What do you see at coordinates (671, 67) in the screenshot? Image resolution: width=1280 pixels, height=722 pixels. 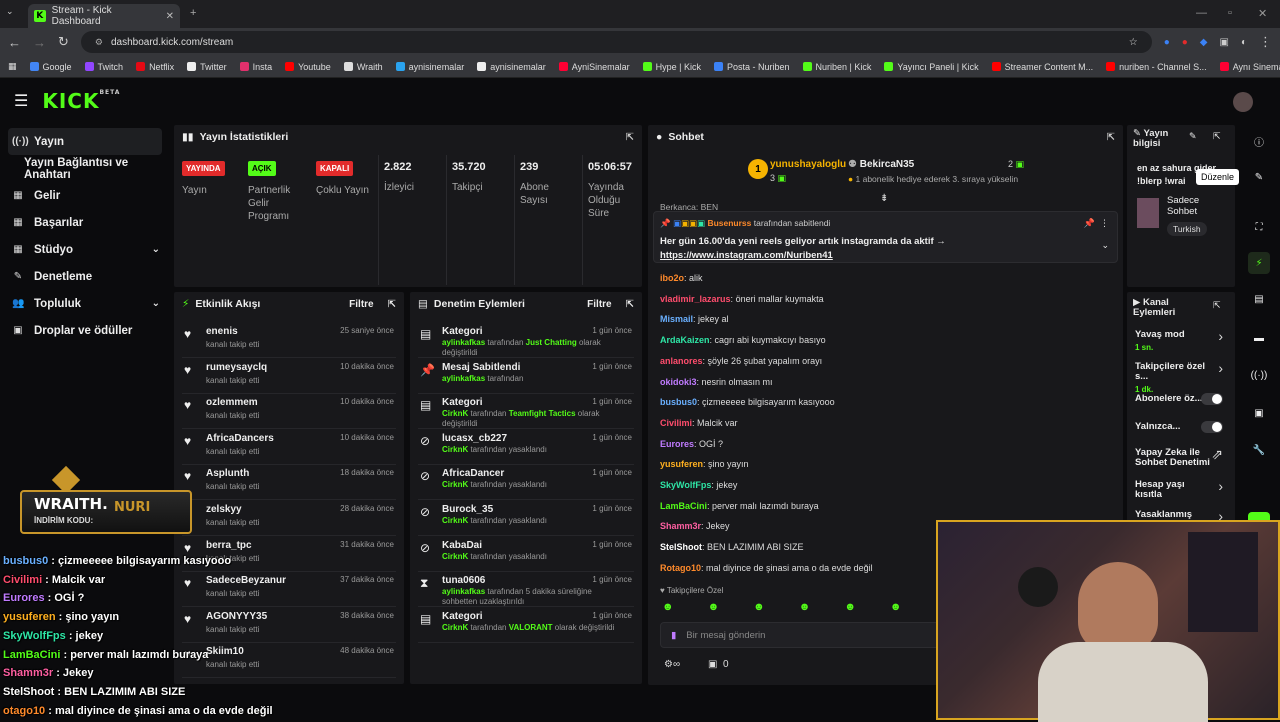 I see `bookmark-item: Hype | Kick` at bounding box center [671, 67].